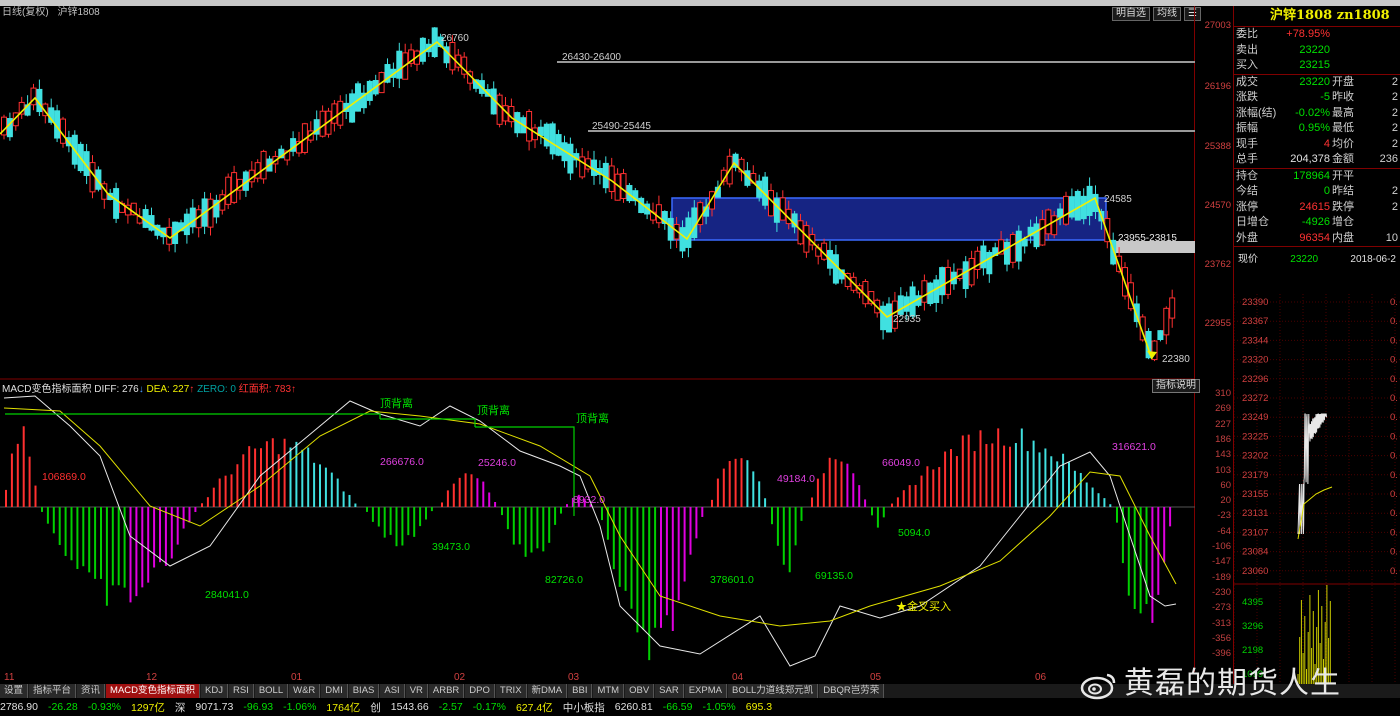  What do you see at coordinates (1317, 98) in the screenshot?
I see `quote-row: 涨跌 -5 昨收 2` at bounding box center [1317, 98].